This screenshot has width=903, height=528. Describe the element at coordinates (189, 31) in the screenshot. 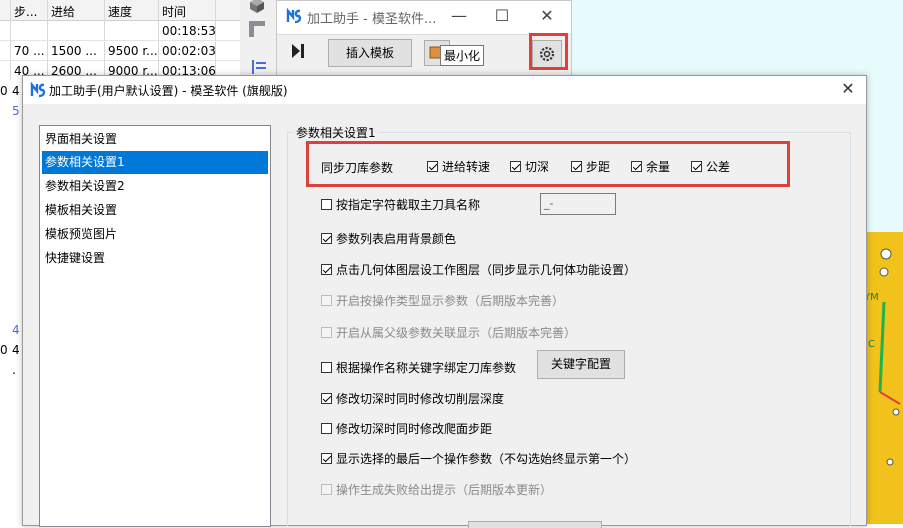

I see `table-cell: 00:18:53` at that location.